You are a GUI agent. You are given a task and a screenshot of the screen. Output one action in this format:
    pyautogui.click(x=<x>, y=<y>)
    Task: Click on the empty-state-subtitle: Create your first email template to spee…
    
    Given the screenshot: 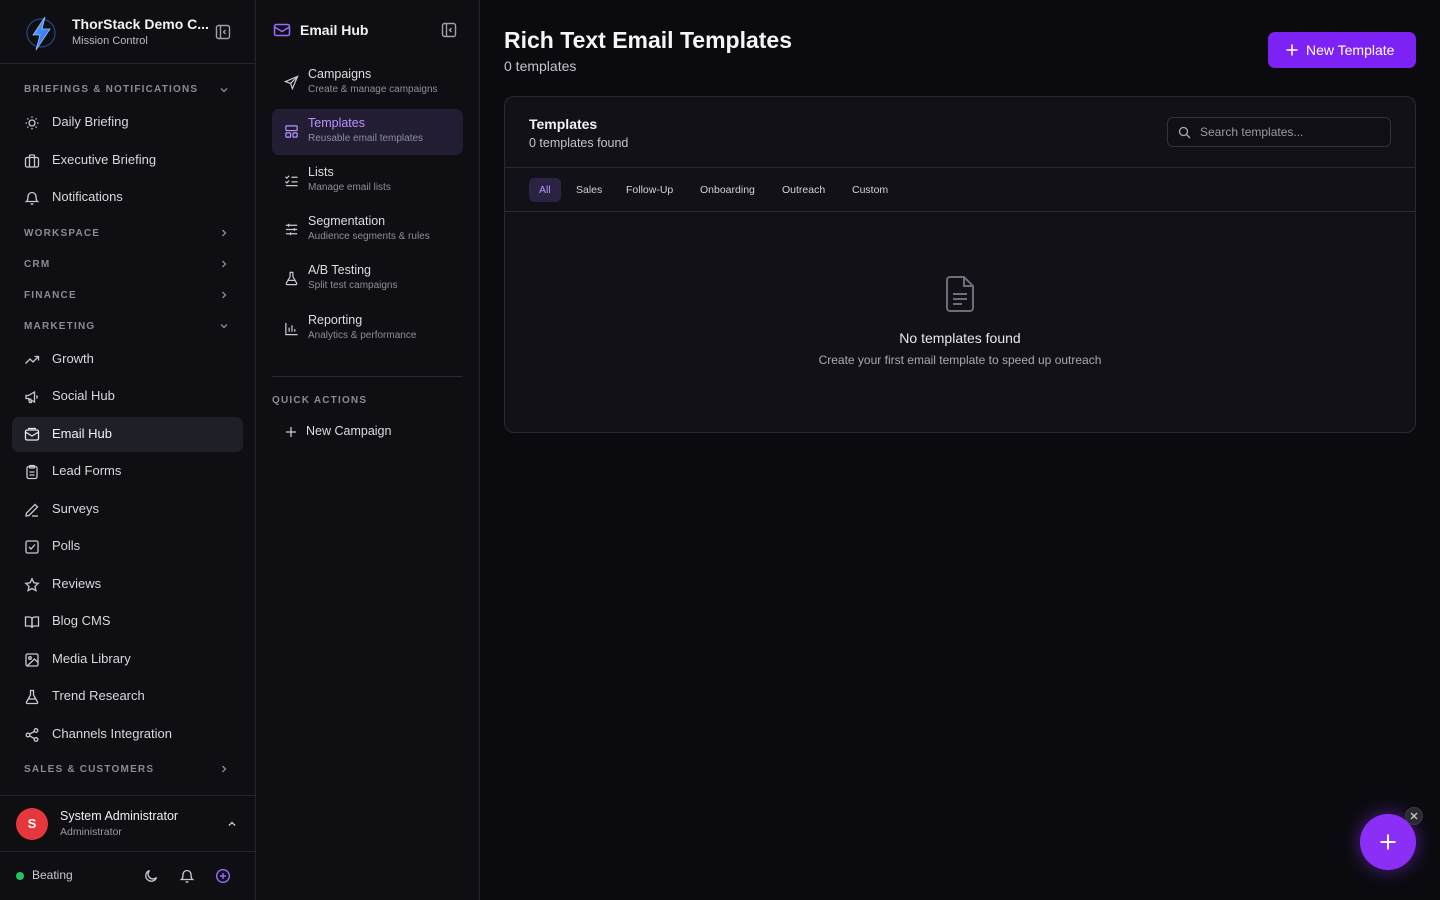 What is the action you would take?
    pyautogui.click(x=960, y=360)
    